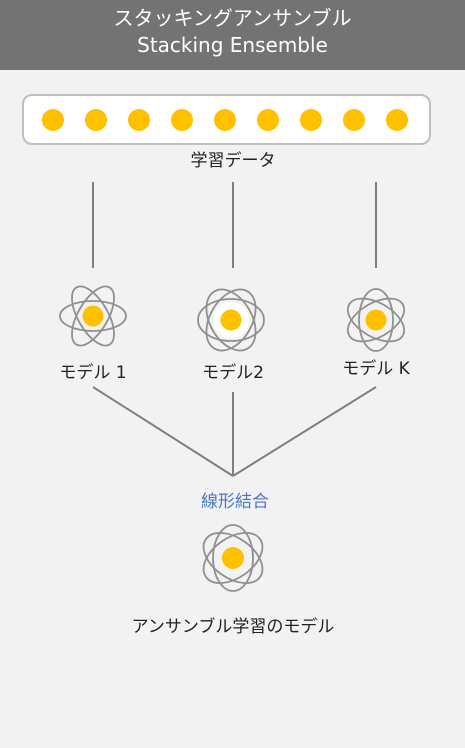  What do you see at coordinates (376, 369) in the screenshot?
I see `model-k-label: モデル K` at bounding box center [376, 369].